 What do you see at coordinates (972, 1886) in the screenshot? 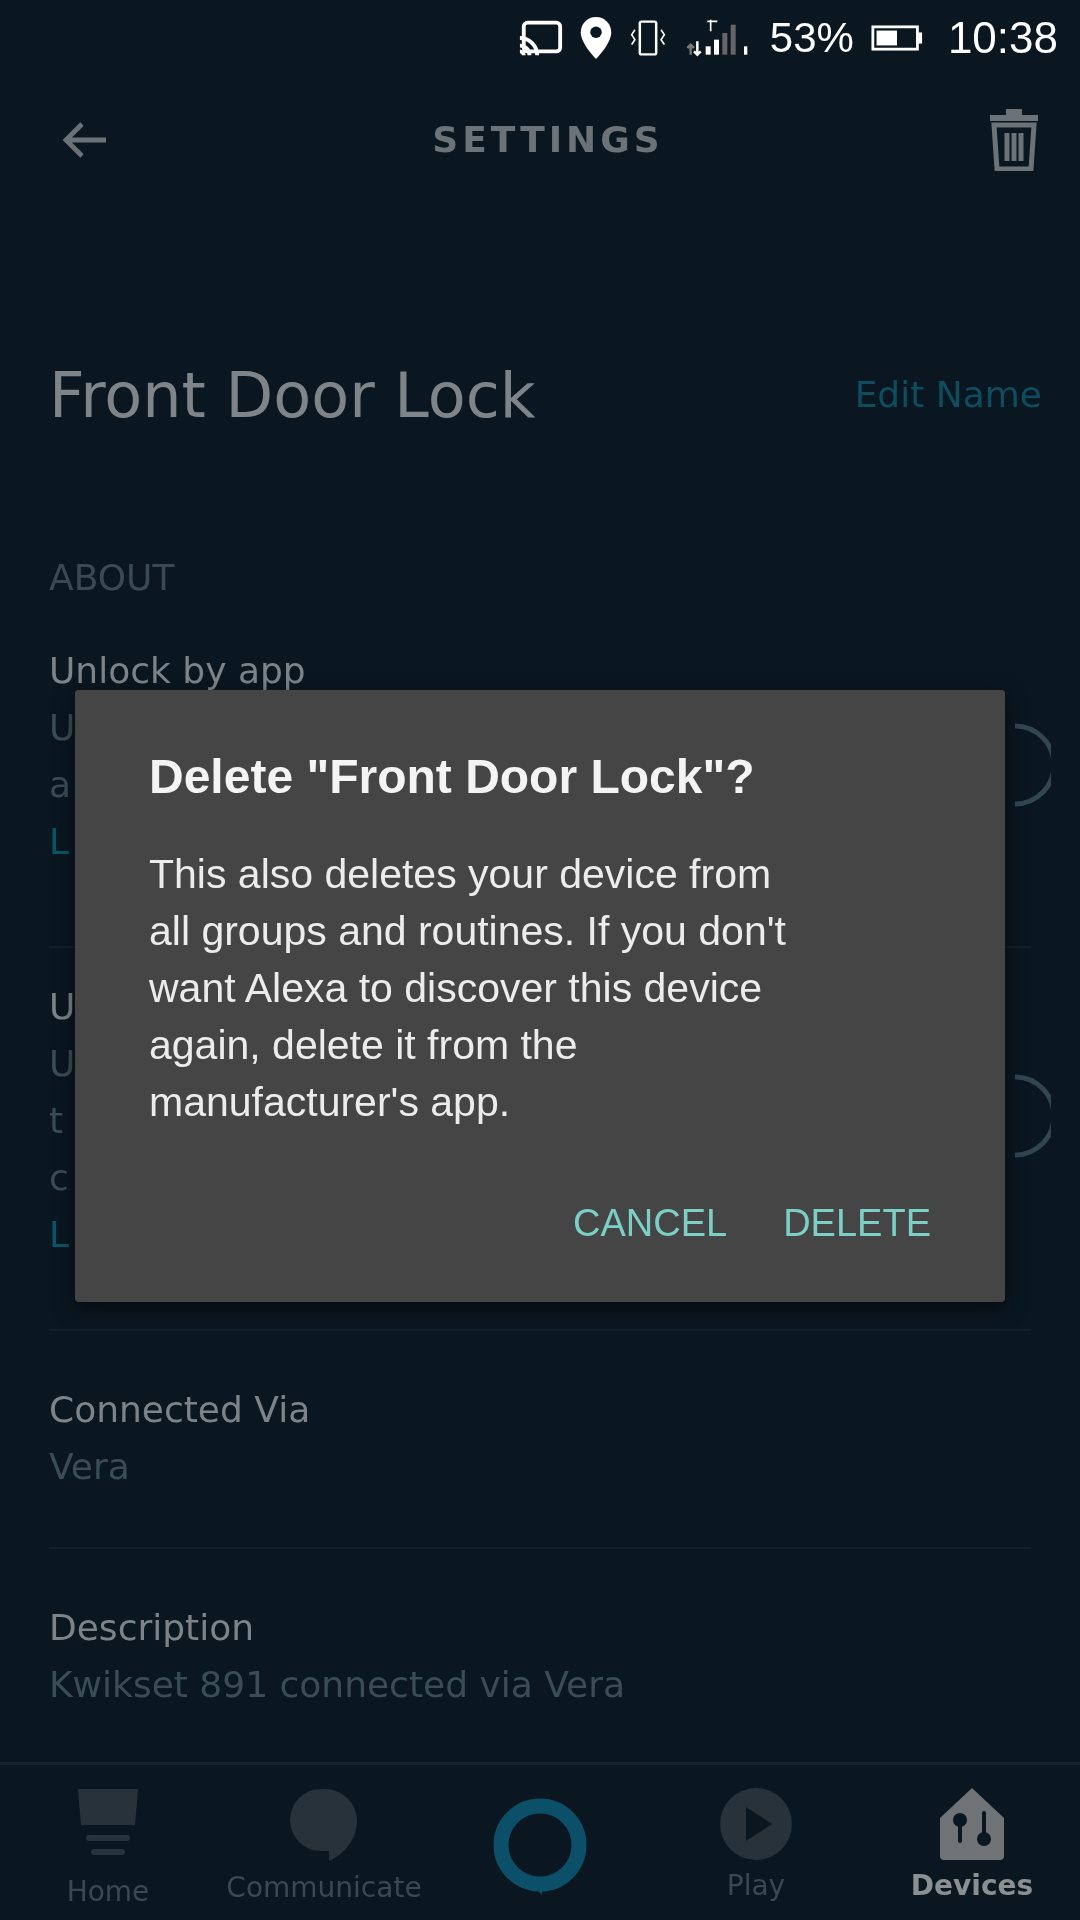
I see `nav-label: Devices` at bounding box center [972, 1886].